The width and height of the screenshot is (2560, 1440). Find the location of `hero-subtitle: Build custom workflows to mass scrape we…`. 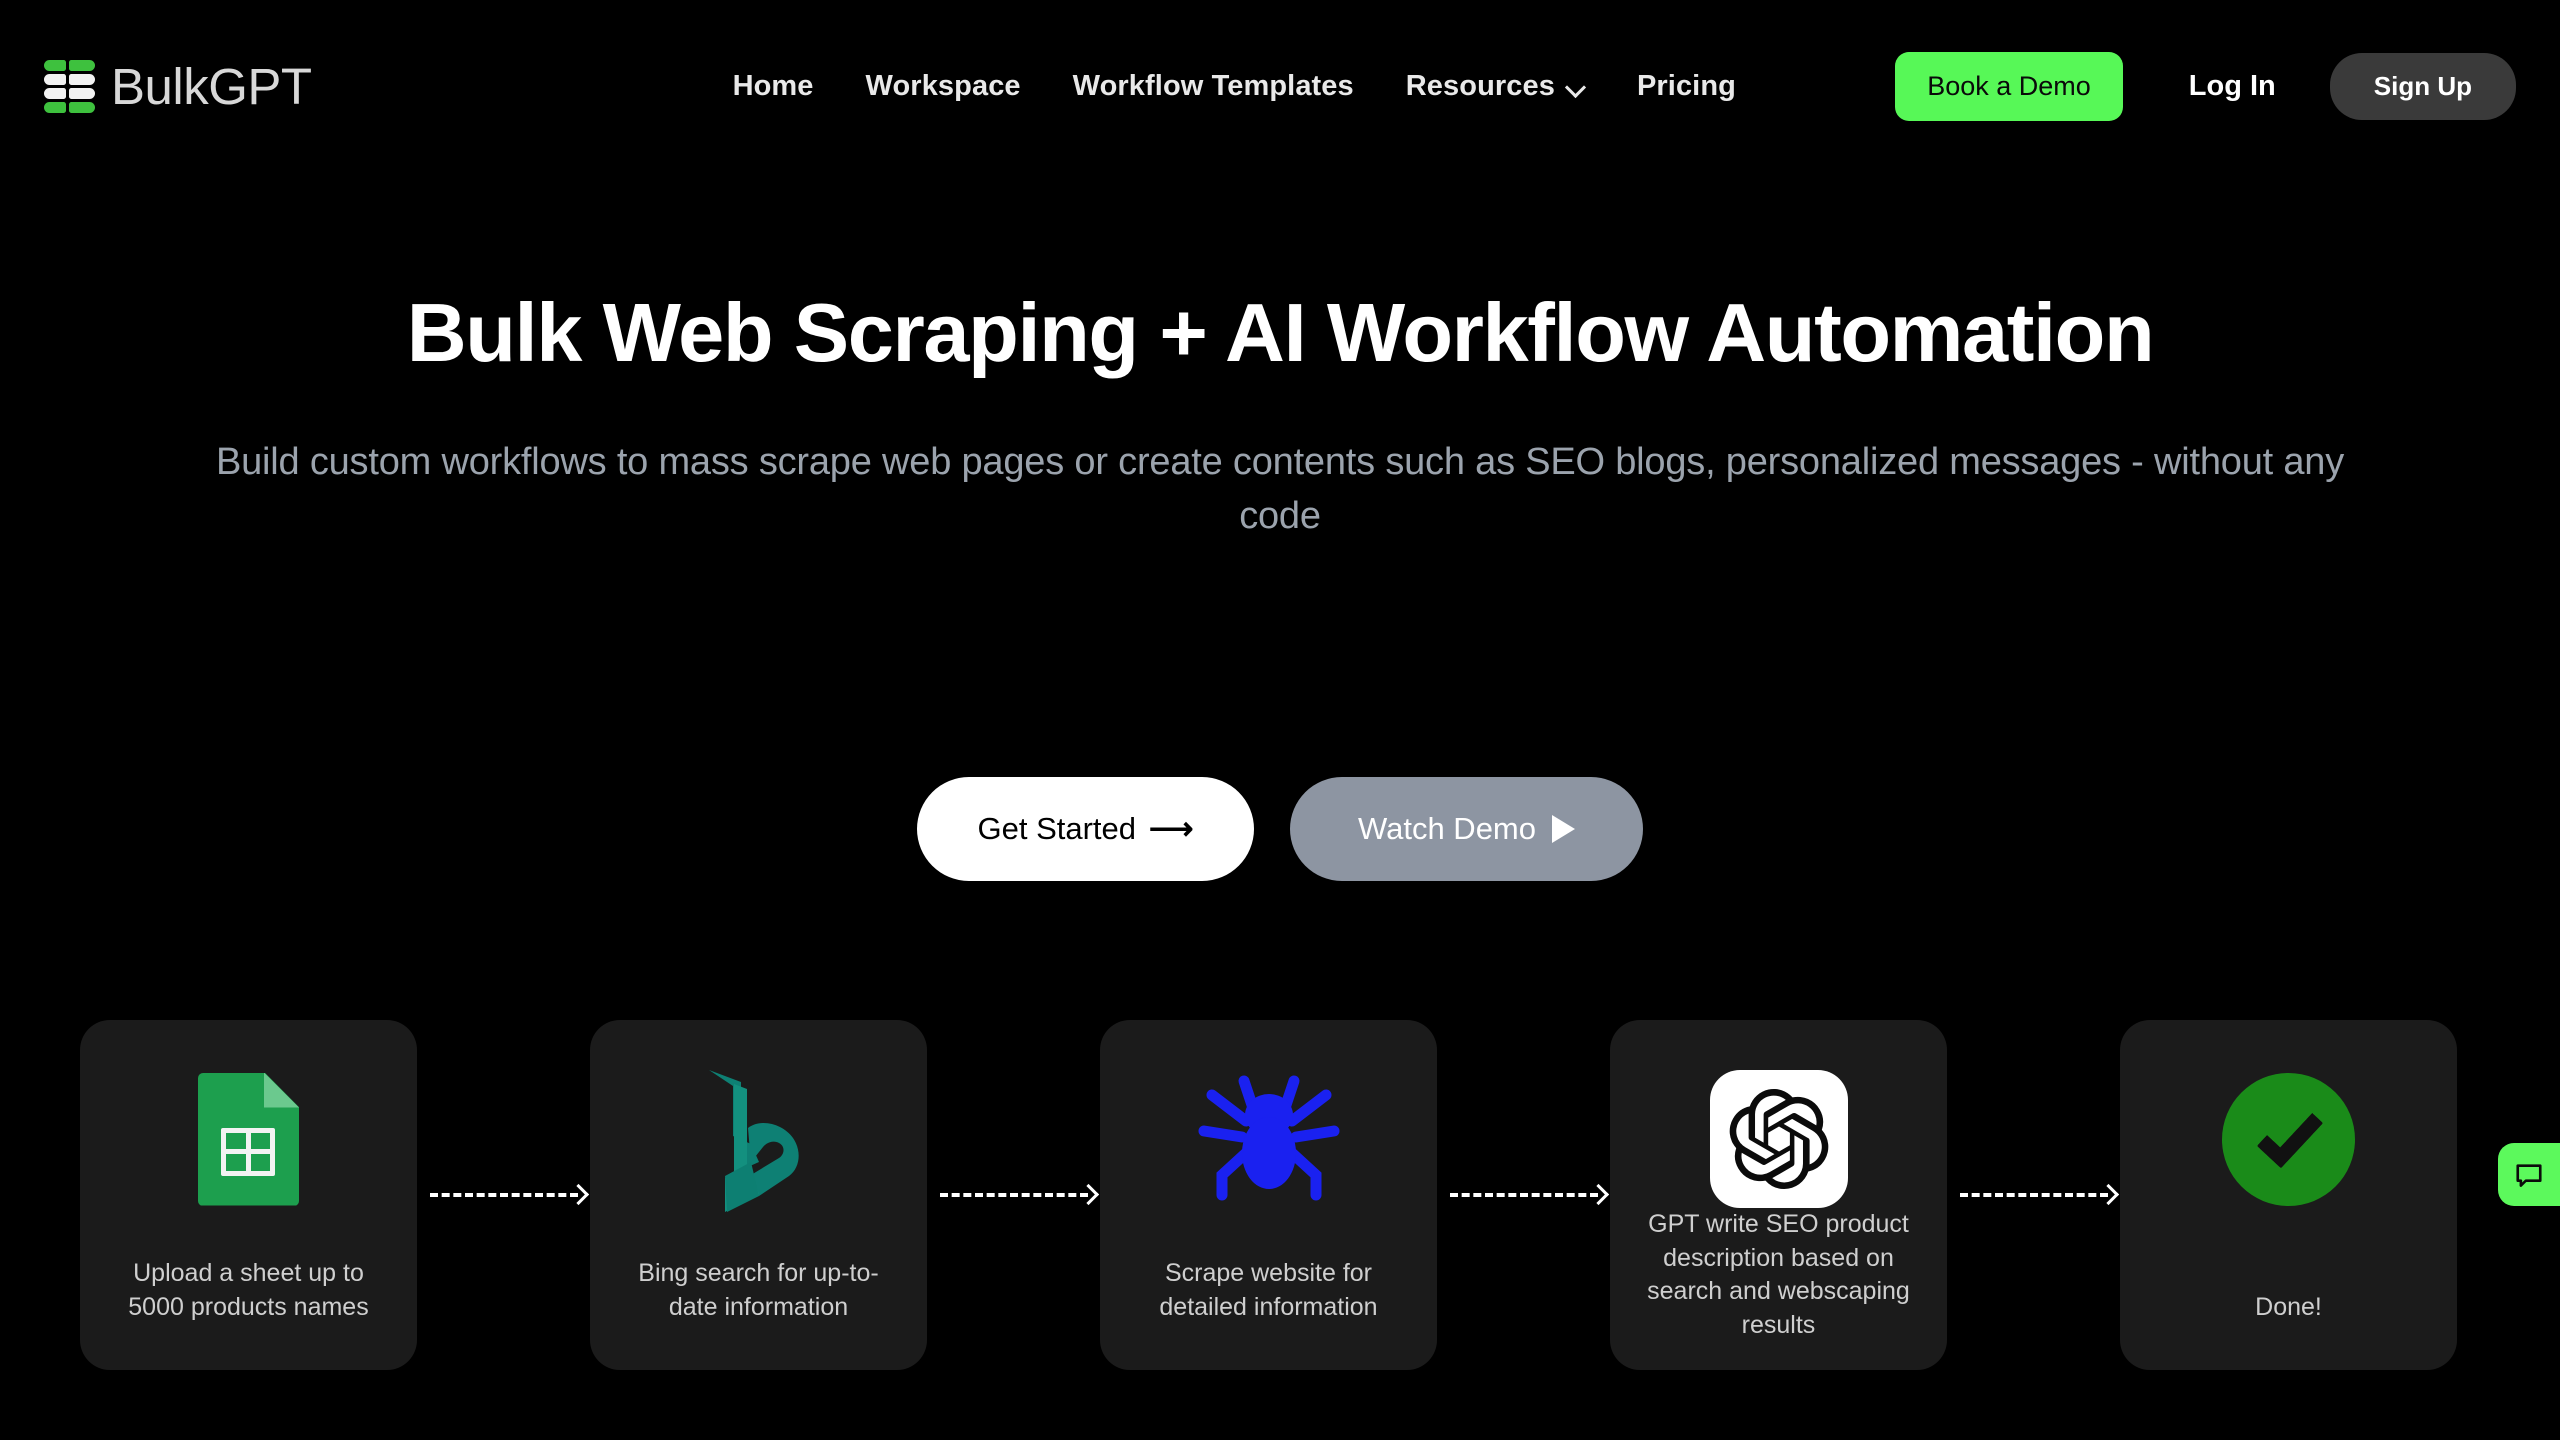

hero-subtitle: Build custom workflows to mass scrape we… is located at coordinates (1280, 489).